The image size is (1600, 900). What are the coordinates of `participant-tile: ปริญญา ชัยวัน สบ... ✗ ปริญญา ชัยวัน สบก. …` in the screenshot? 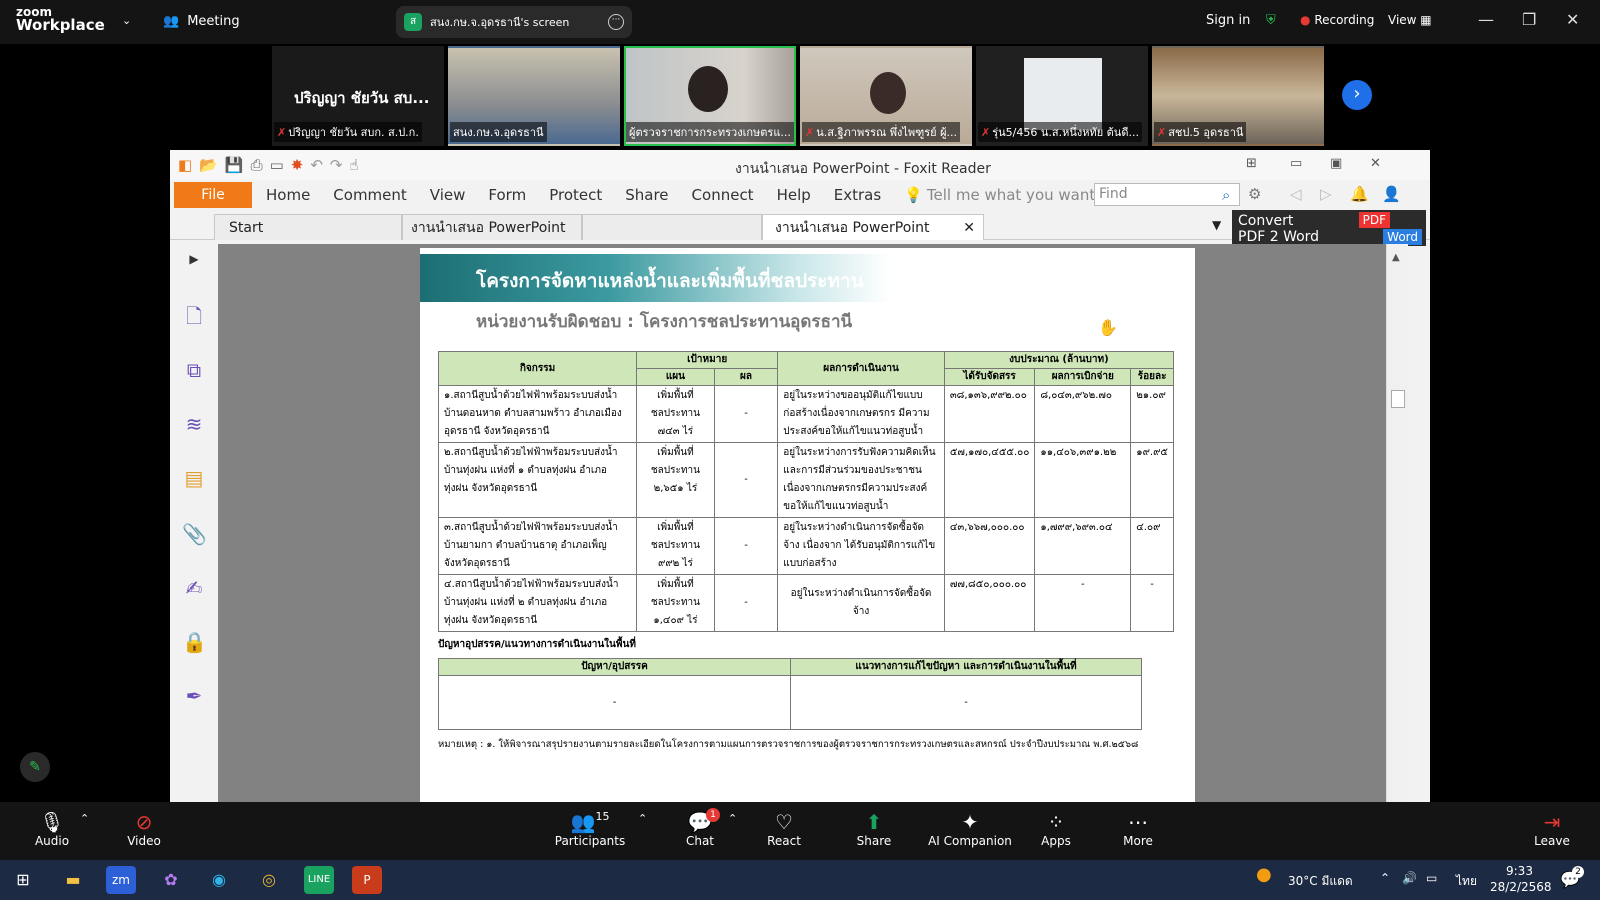 It's located at (358, 96).